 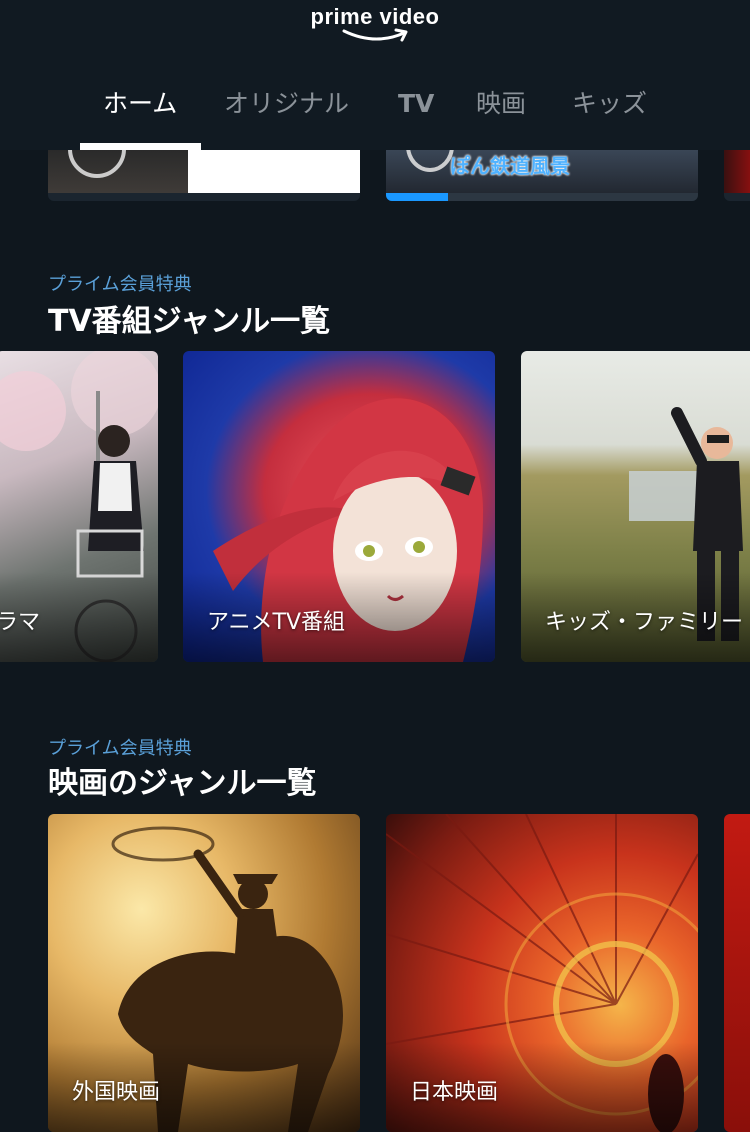 I want to click on genre-card-foreign-movies: 外国映画, so click(x=204, y=973).